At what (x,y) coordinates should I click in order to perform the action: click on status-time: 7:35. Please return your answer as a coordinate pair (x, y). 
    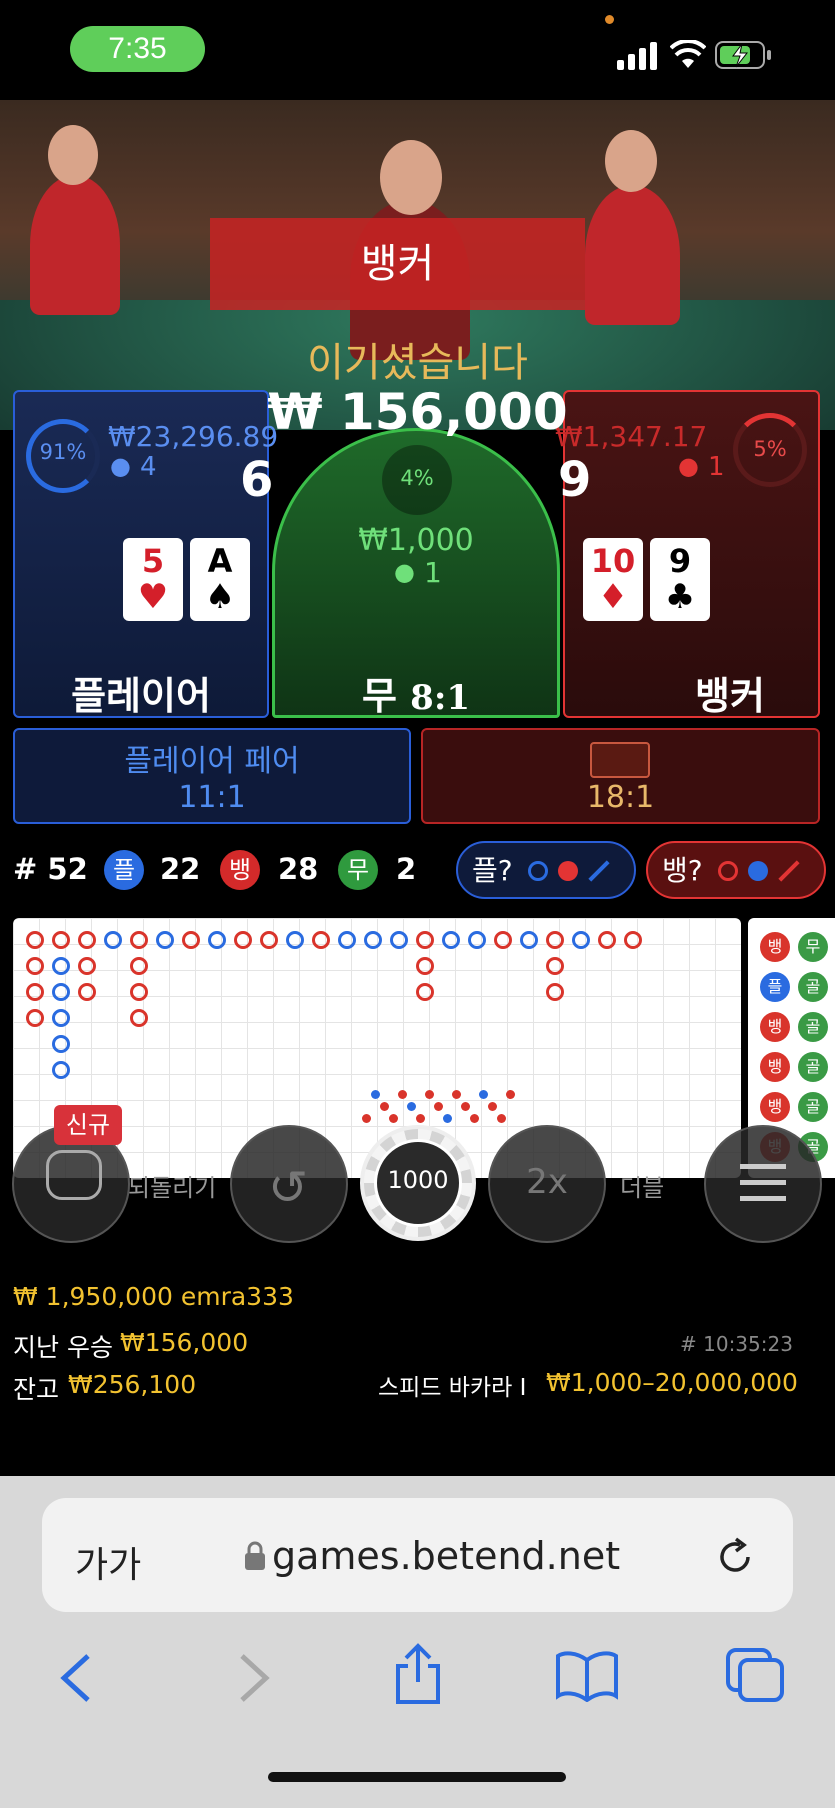
    Looking at the image, I should click on (137, 49).